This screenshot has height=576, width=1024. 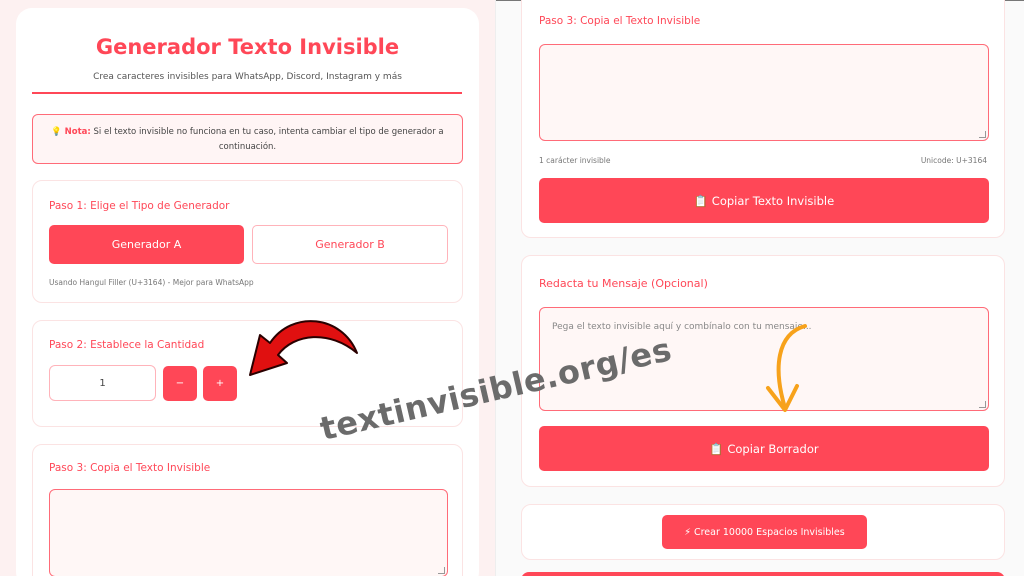 What do you see at coordinates (247, 93) in the screenshot?
I see `header-divider` at bounding box center [247, 93].